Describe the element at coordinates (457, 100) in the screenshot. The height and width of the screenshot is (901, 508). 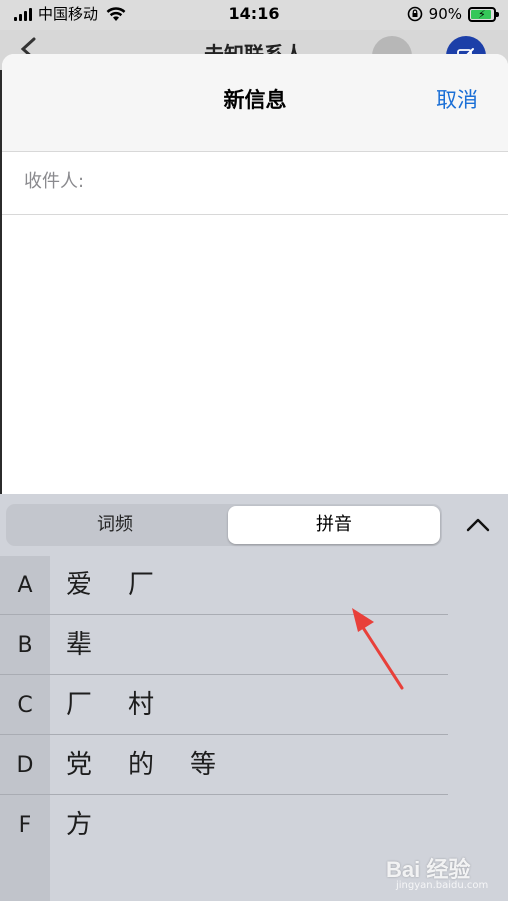
I see `cancel-button: 取消` at that location.